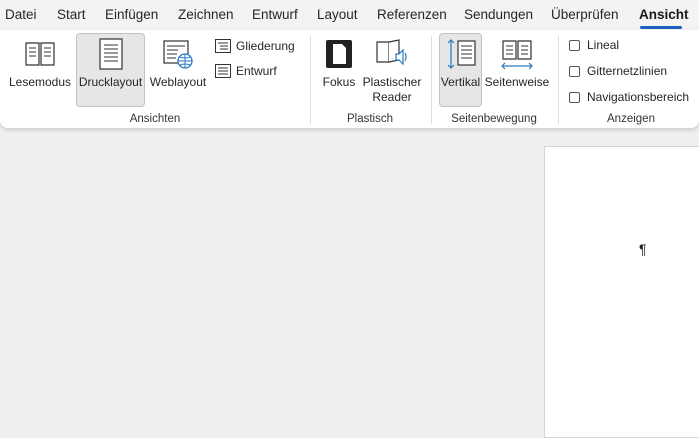  Describe the element at coordinates (498, 14) in the screenshot. I see `tab-sendungen: Sendungen` at that location.